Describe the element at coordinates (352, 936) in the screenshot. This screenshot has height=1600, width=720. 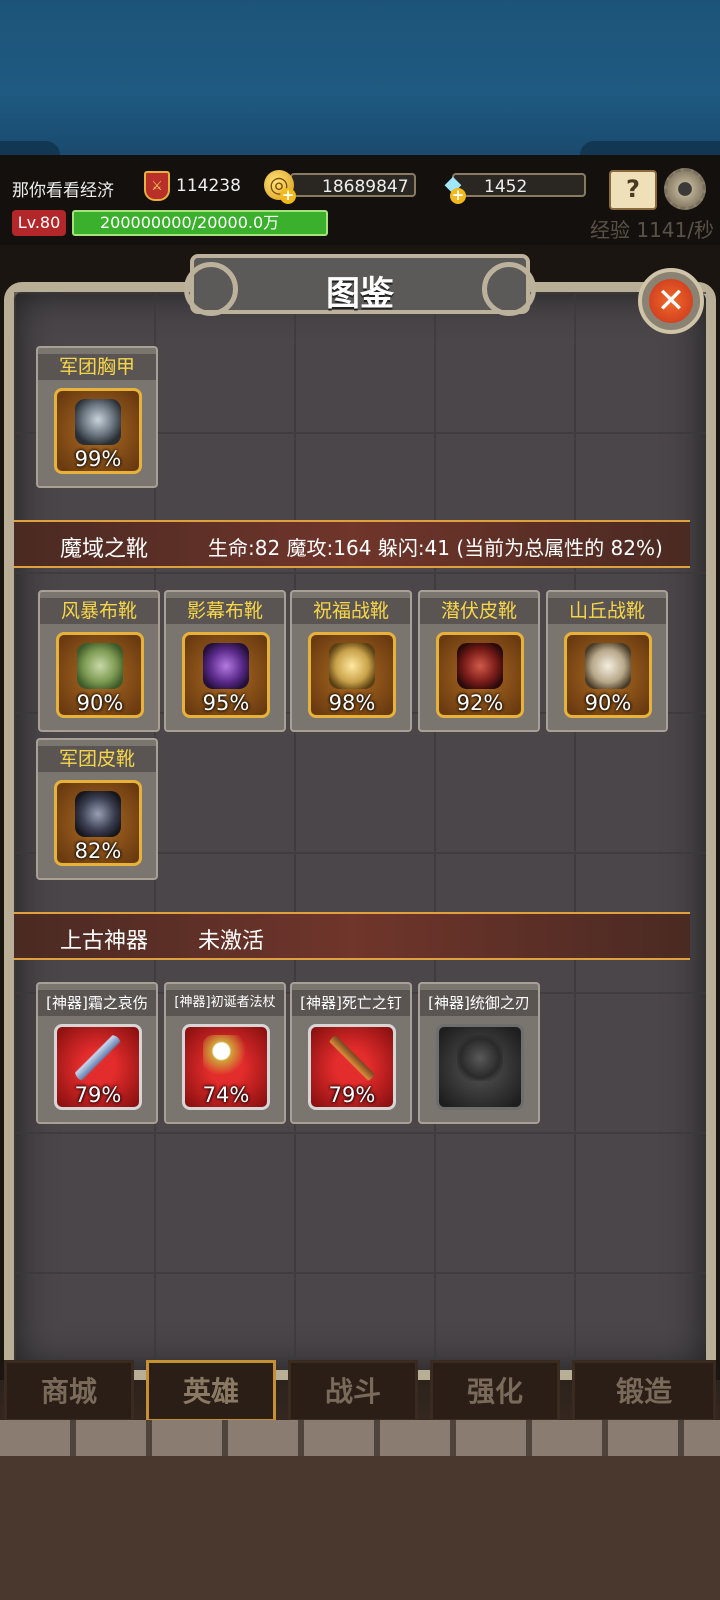
I see `section-band-artifacts: 上古神器 未激活` at that location.